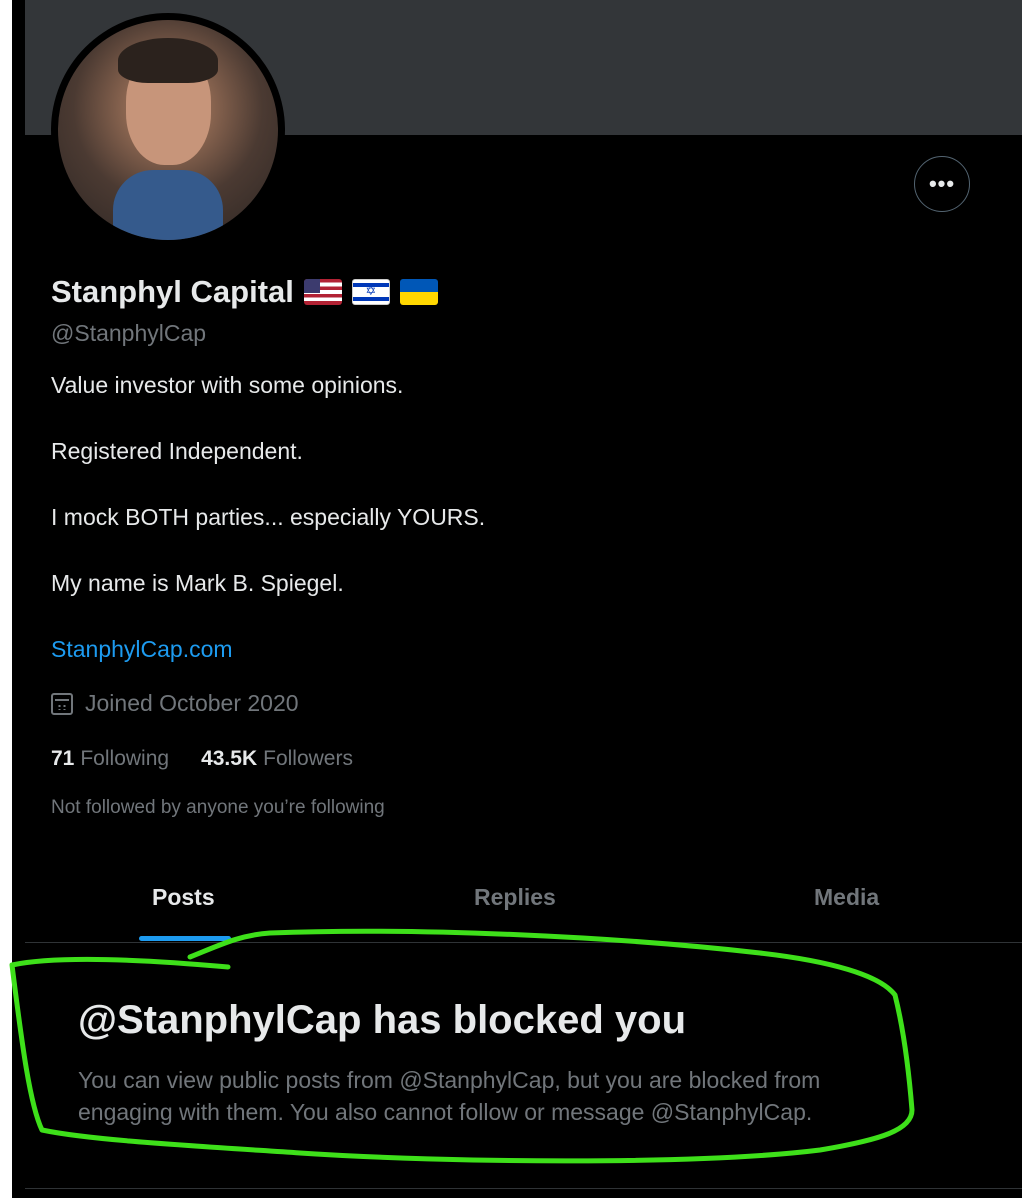 The height and width of the screenshot is (1198, 1022). I want to click on followers-count: 43.5K, so click(229, 758).